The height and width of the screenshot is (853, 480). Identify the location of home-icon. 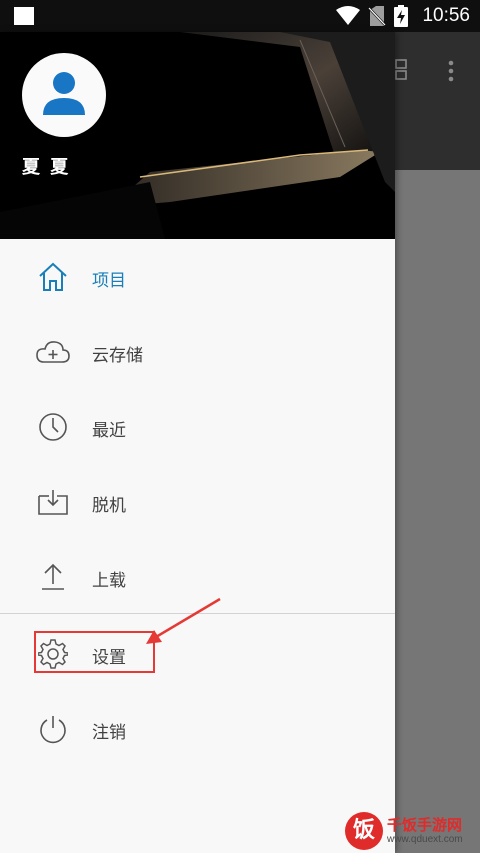
(53, 277).